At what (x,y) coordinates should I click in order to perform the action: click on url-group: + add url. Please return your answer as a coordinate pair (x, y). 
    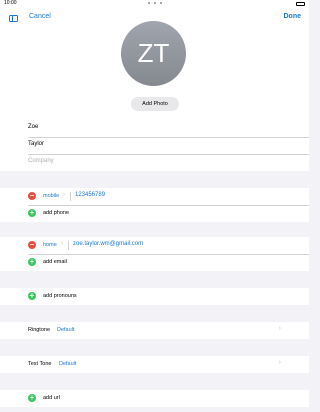
    Looking at the image, I should click on (154, 398).